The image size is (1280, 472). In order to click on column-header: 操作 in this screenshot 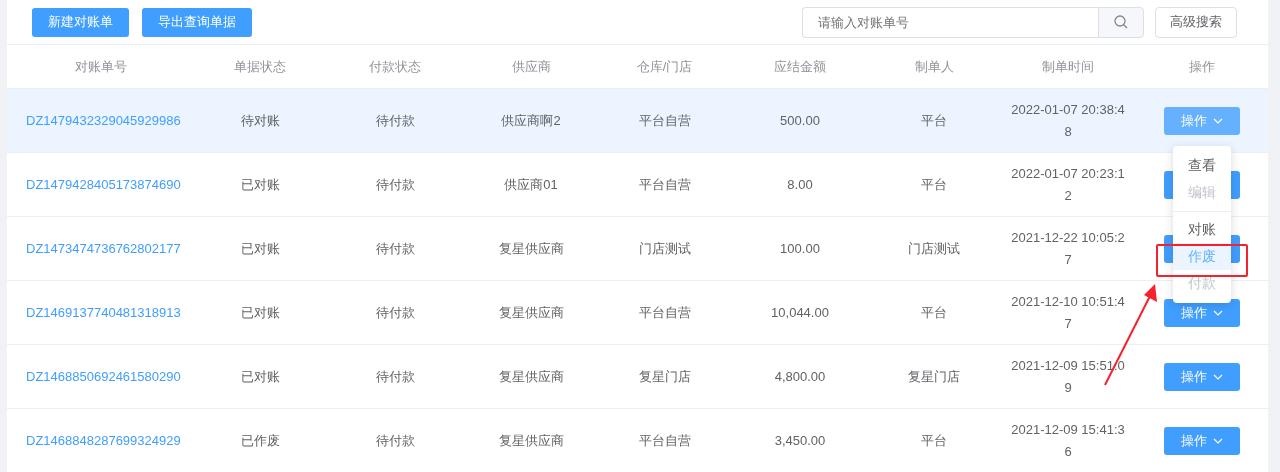, I will do `click(1202, 66)`.